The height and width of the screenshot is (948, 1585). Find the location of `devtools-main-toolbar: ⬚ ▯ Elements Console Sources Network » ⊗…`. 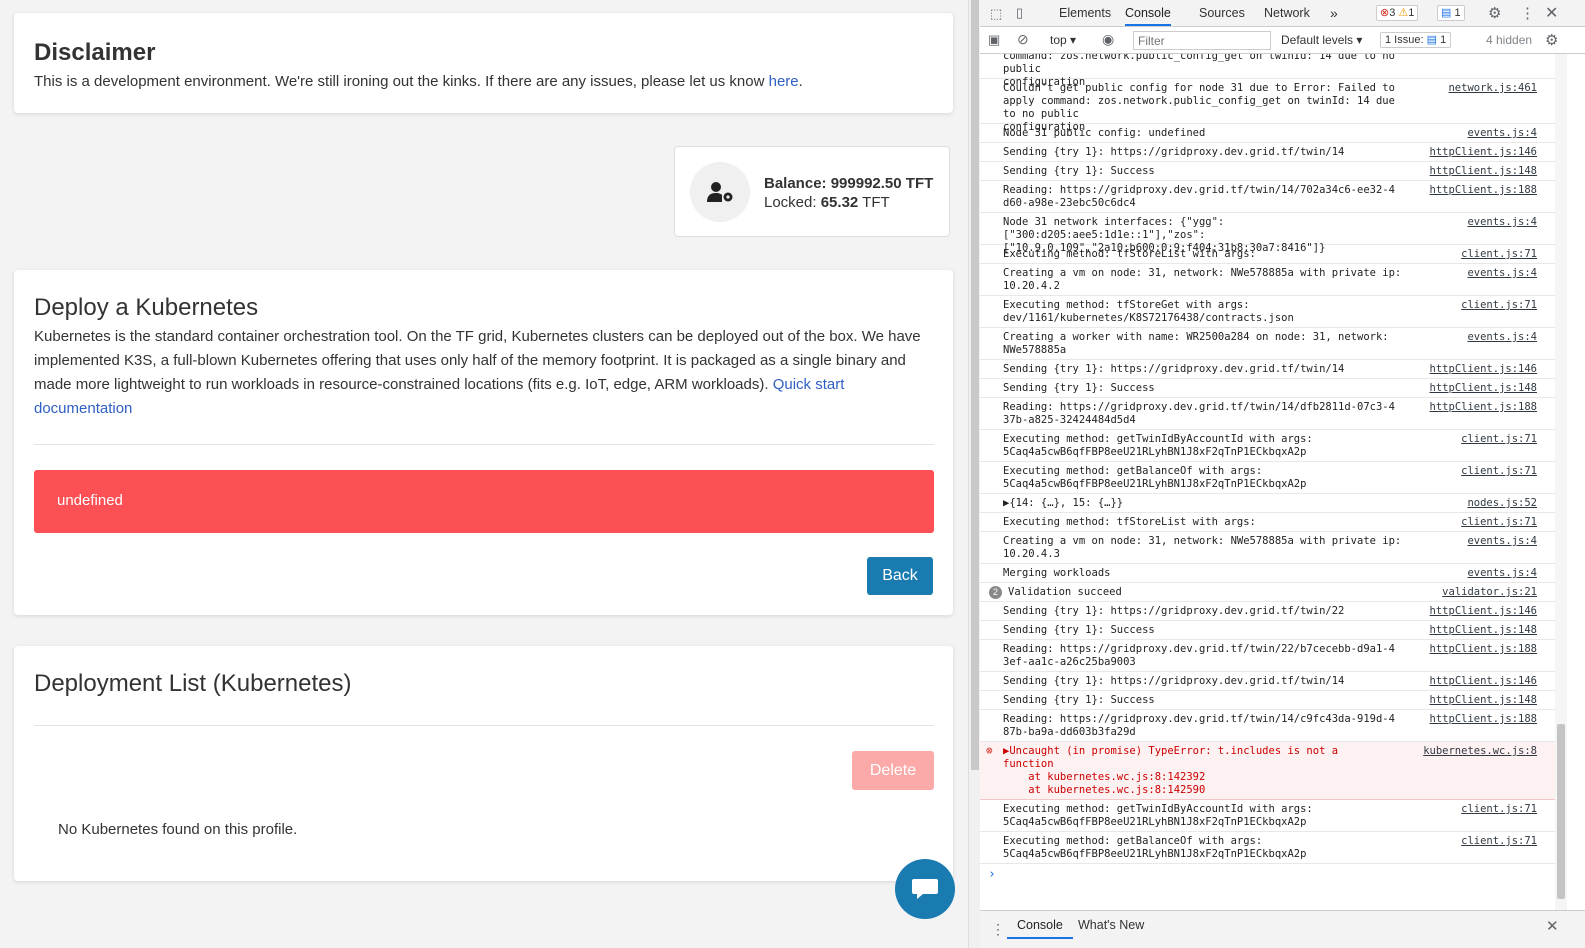

devtools-main-toolbar: ⬚ ▯ Elements Console Sources Network » ⊗… is located at coordinates (1282, 13).